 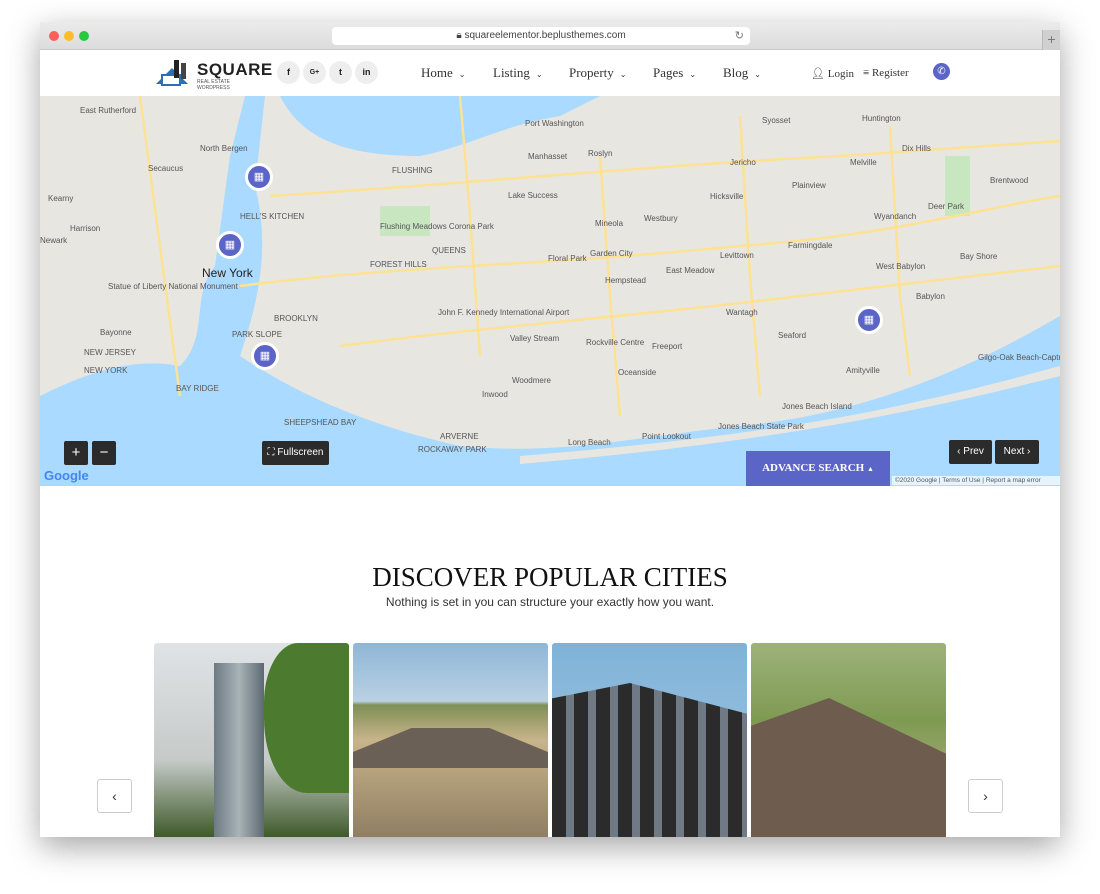 What do you see at coordinates (224, 148) in the screenshot?
I see `map-place-label: North Bergen` at bounding box center [224, 148].